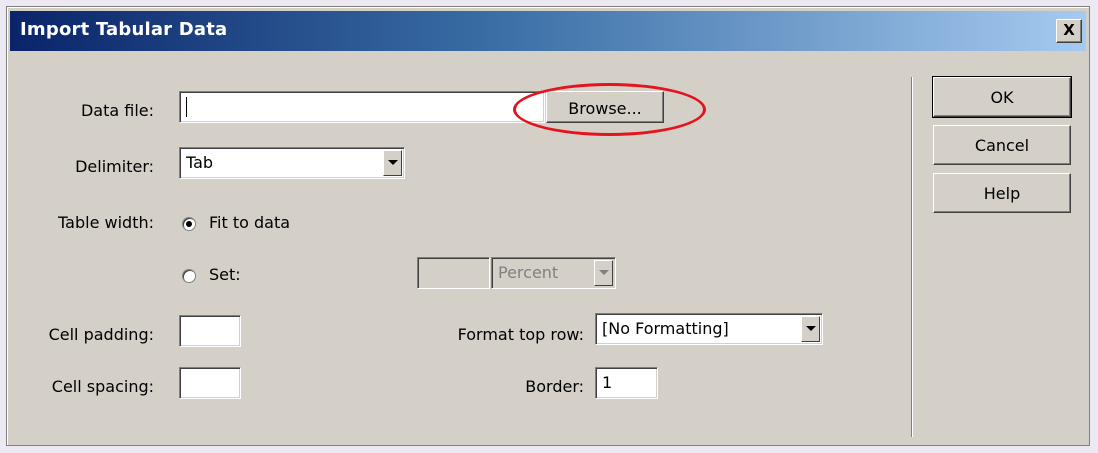 Image resolution: width=1098 pixels, height=453 pixels. Describe the element at coordinates (210, 331) in the screenshot. I see `cell-padding-input` at that location.